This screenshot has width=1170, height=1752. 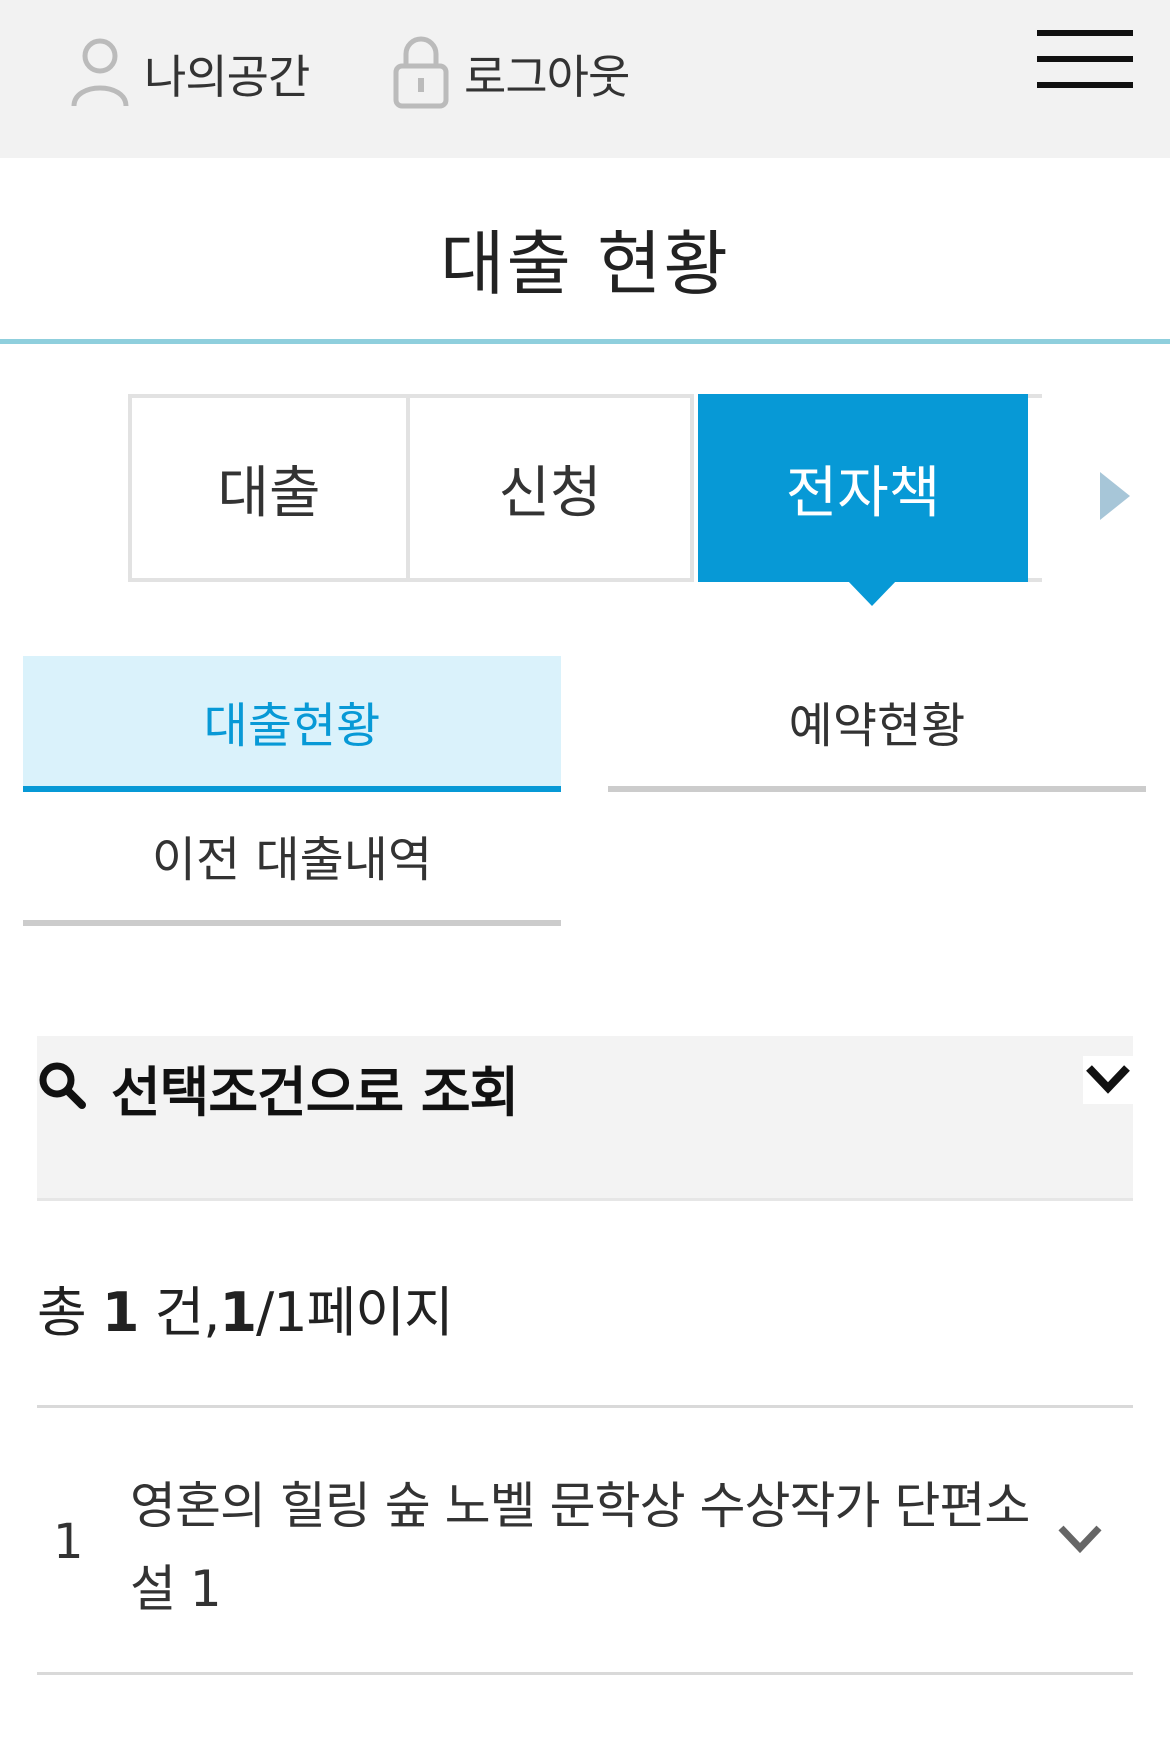 I want to click on search-condition-label: 선택조건으로 조회, so click(x=315, y=1092).